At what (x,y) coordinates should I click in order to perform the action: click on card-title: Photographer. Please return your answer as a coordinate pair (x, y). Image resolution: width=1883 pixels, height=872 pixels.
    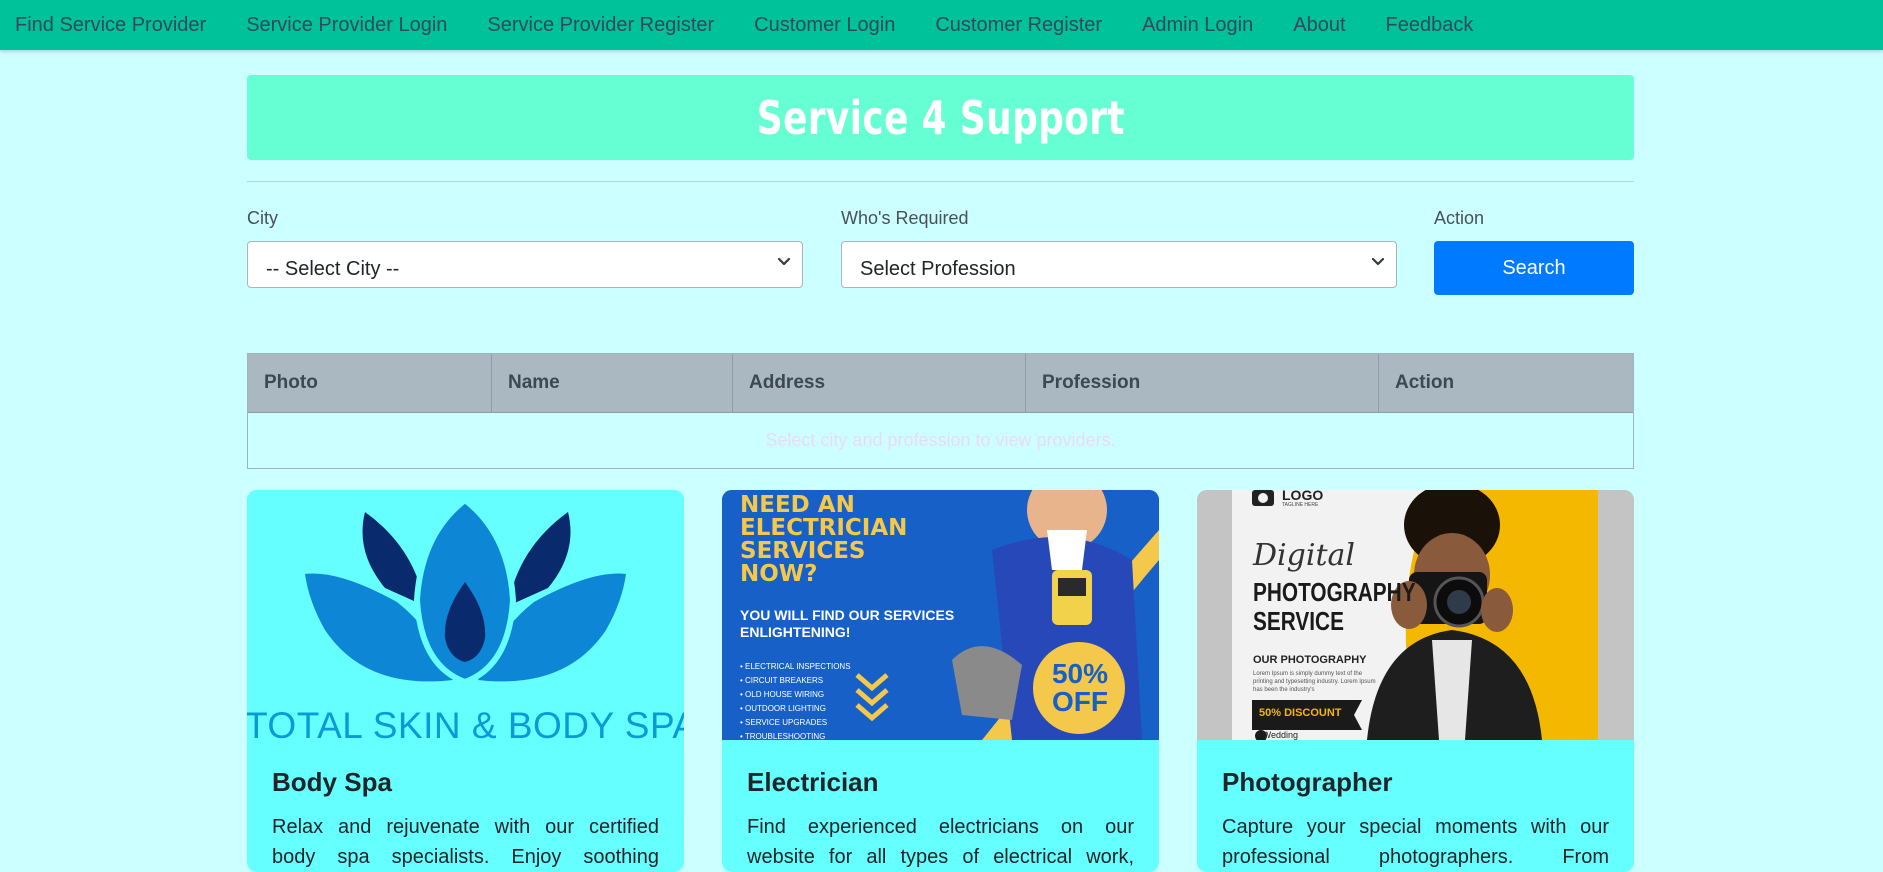
    Looking at the image, I should click on (1307, 782).